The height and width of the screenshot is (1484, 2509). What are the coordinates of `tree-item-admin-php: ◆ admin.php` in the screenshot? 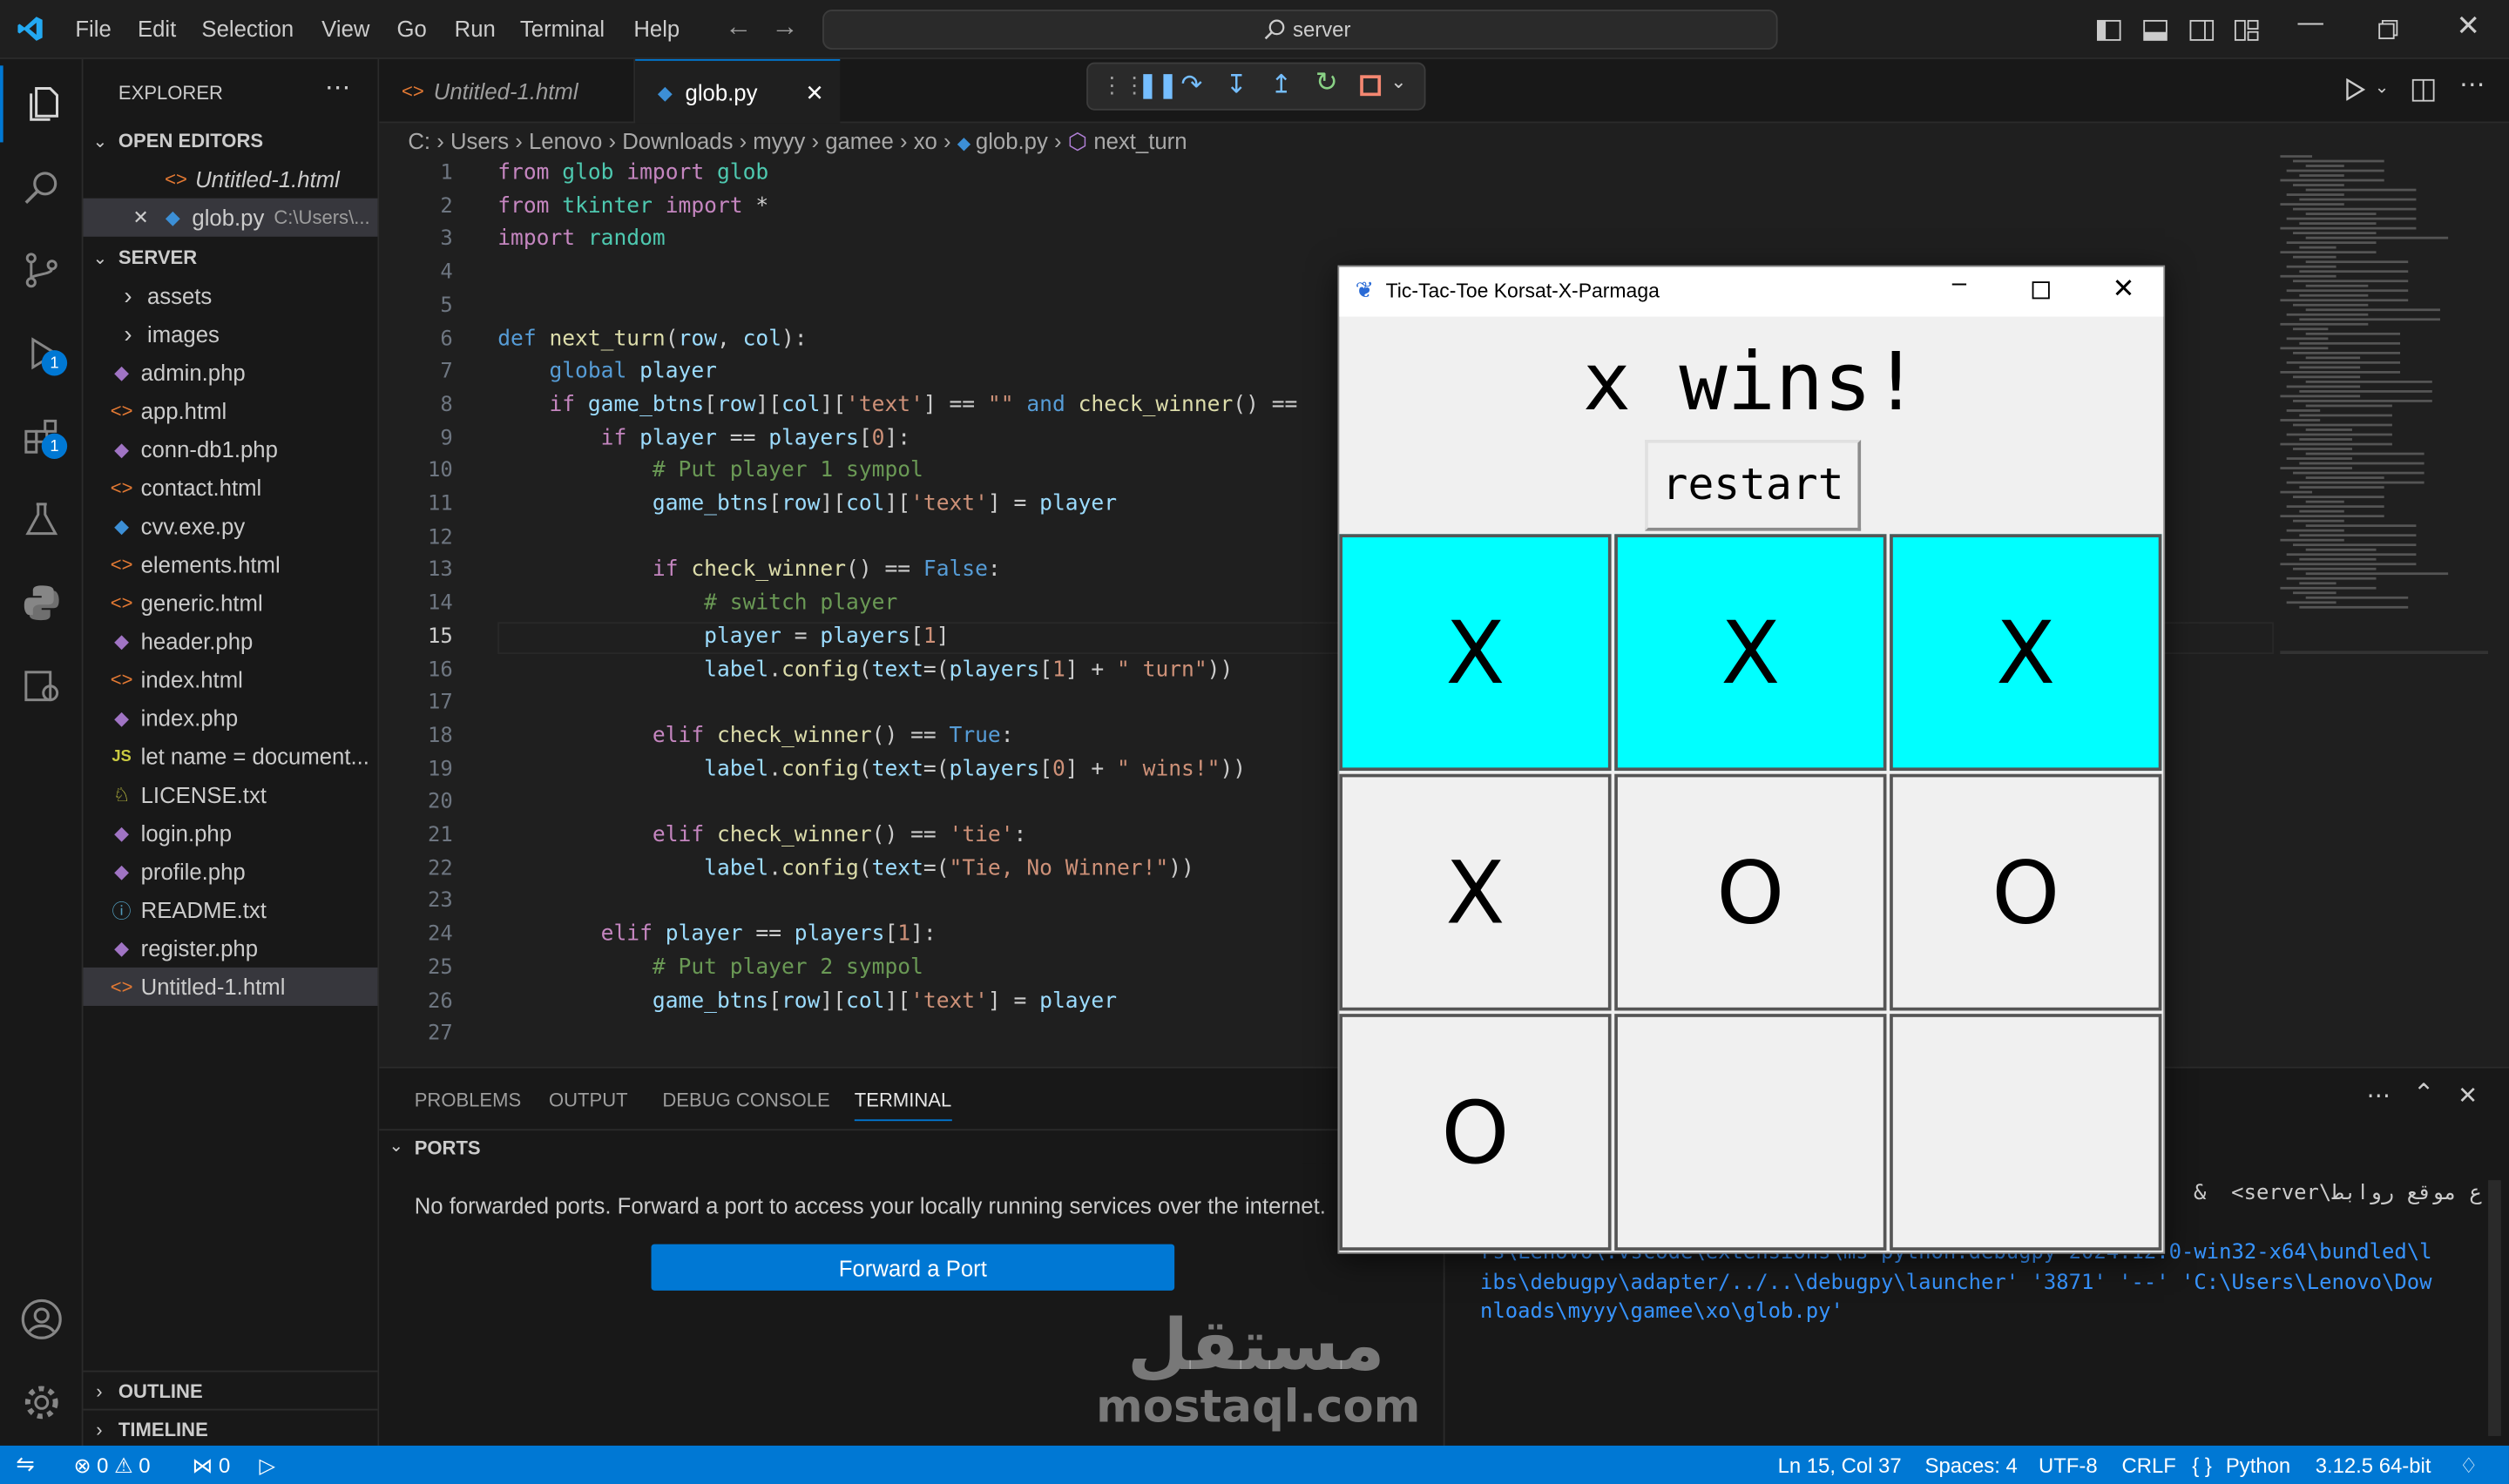 It's located at (231, 373).